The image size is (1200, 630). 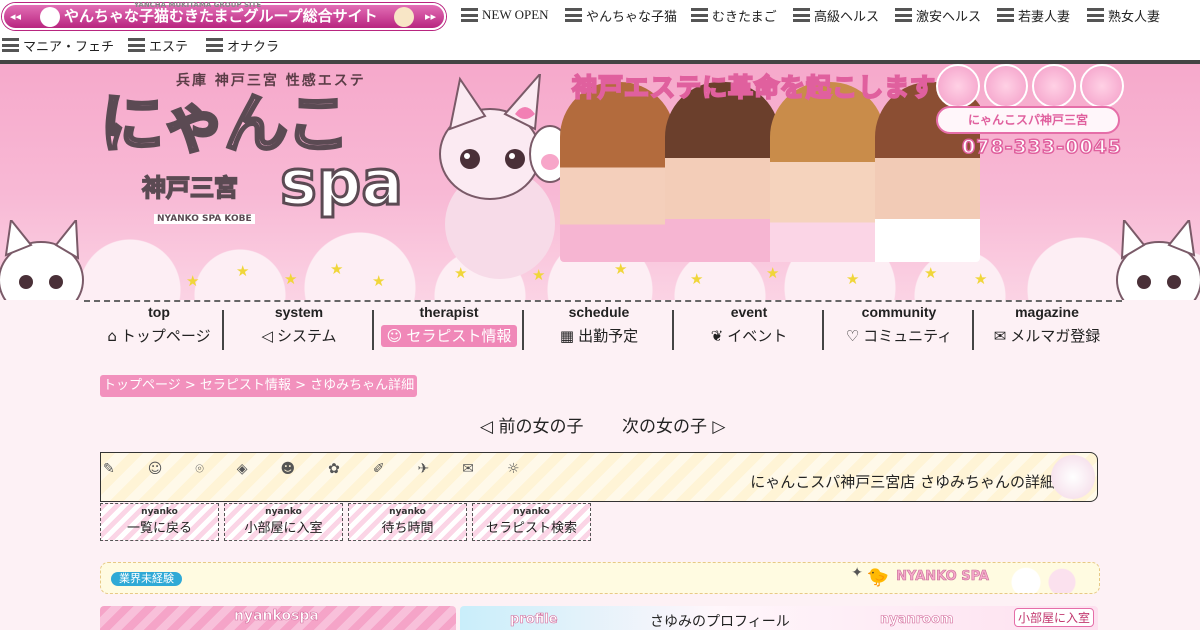 What do you see at coordinates (1053, 617) in the screenshot?
I see `enter-room-link: 小部屋に入室` at bounding box center [1053, 617].